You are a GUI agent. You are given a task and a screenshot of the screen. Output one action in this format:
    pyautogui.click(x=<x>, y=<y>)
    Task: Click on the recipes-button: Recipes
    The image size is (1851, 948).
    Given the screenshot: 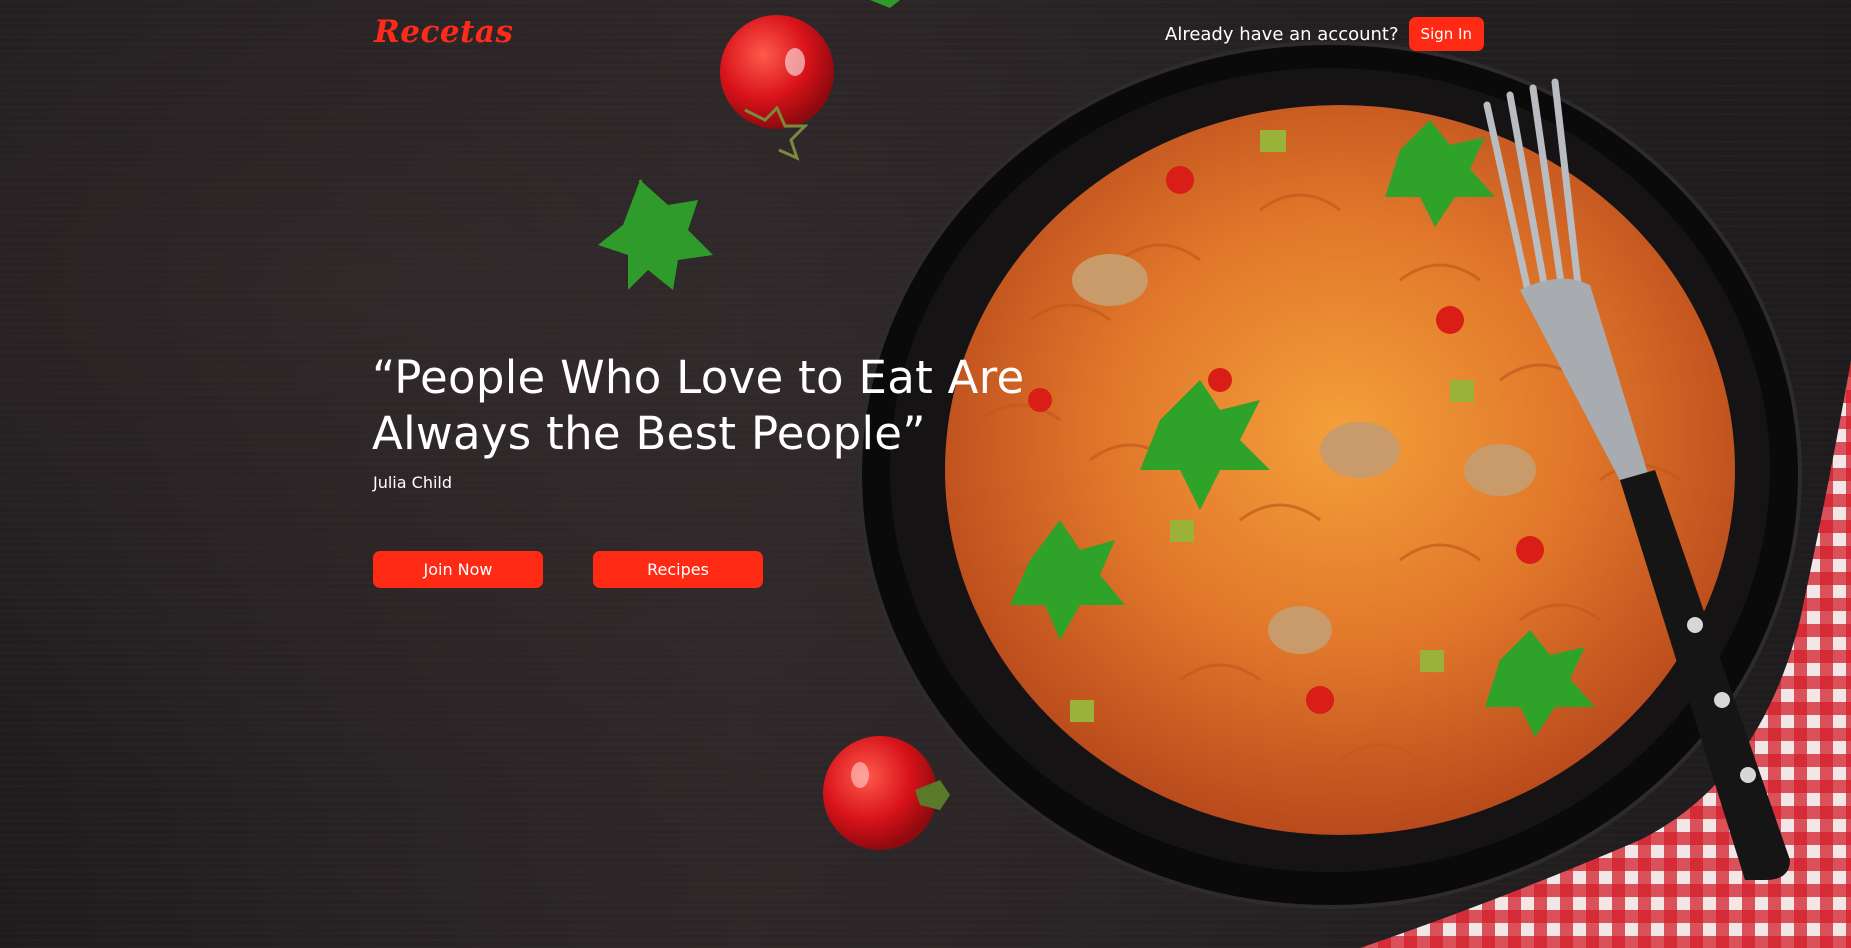 What is the action you would take?
    pyautogui.click(x=678, y=569)
    